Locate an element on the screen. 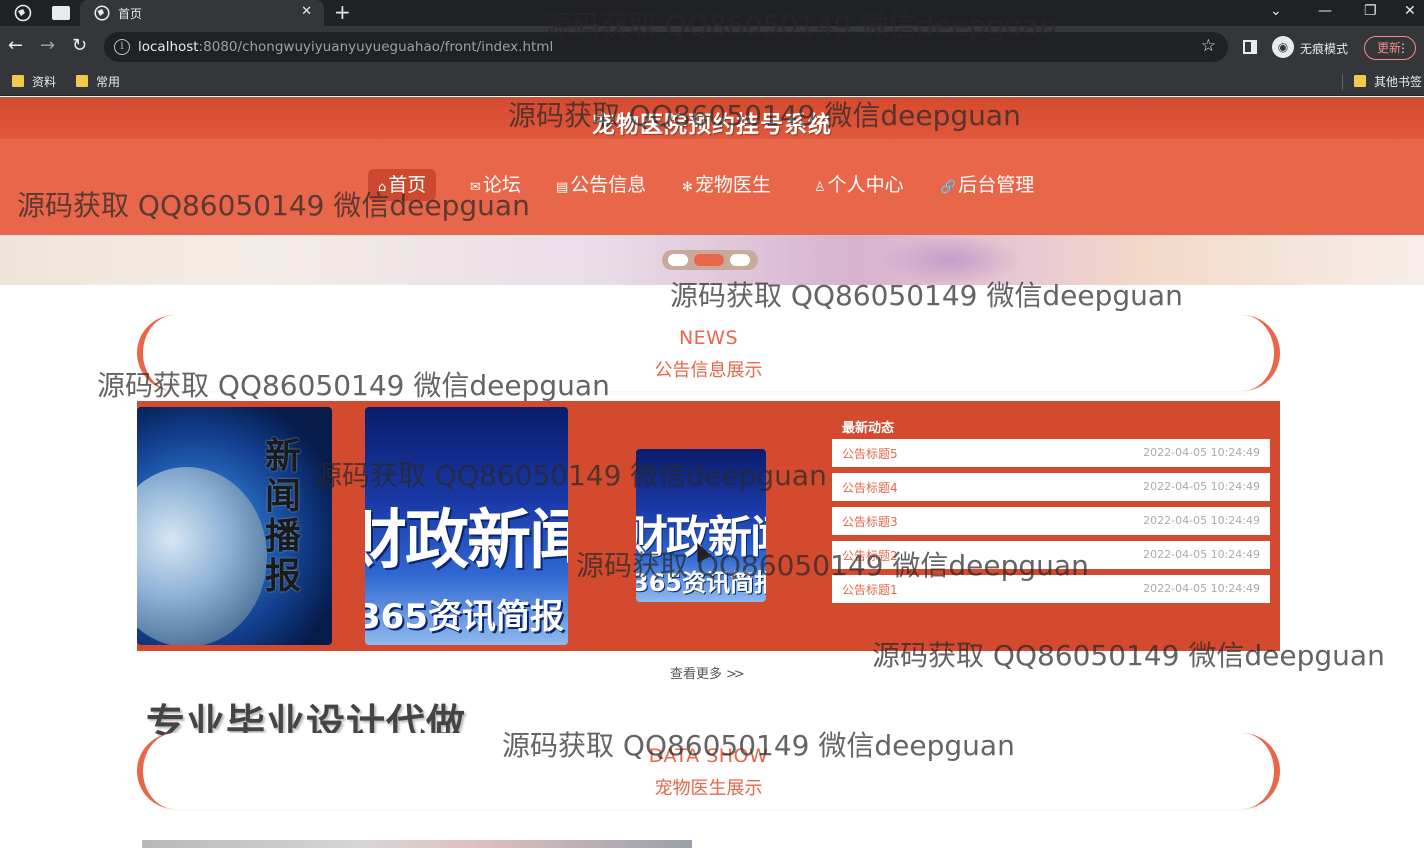 This screenshot has width=1424, height=848. carousel-banner is located at coordinates (712, 260).